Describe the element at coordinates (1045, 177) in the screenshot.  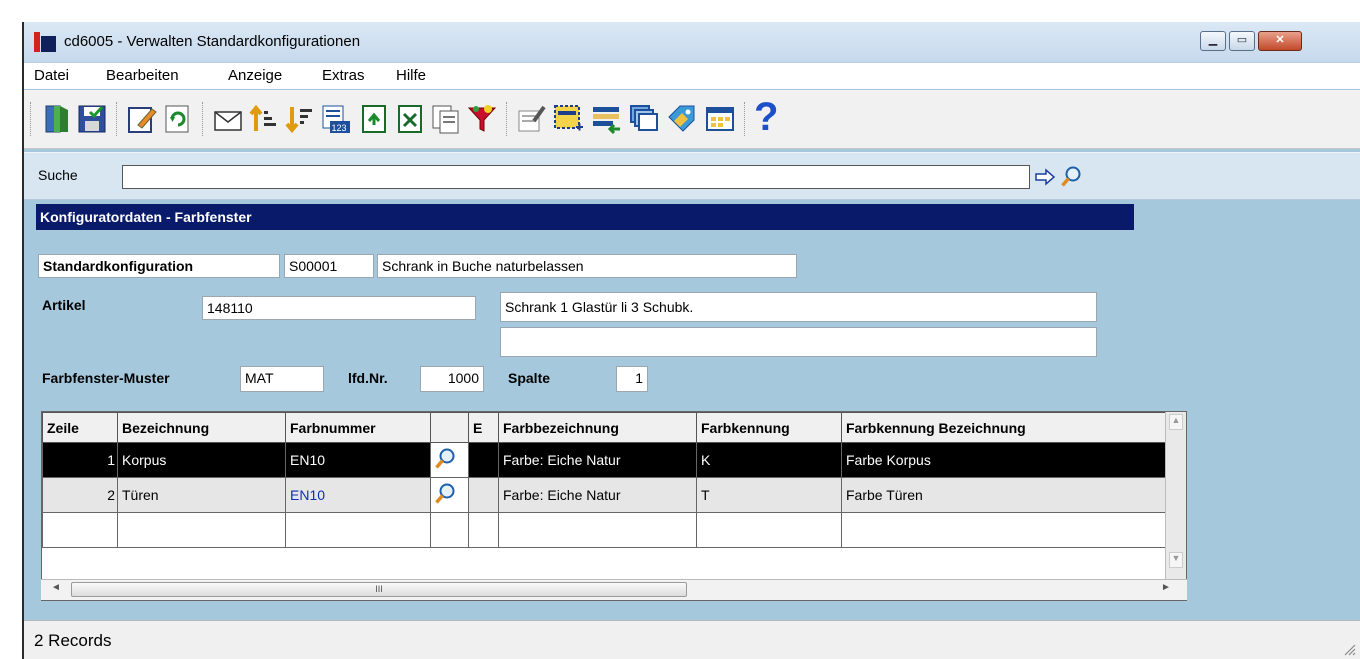
I see `search-go-arrow-icon` at that location.